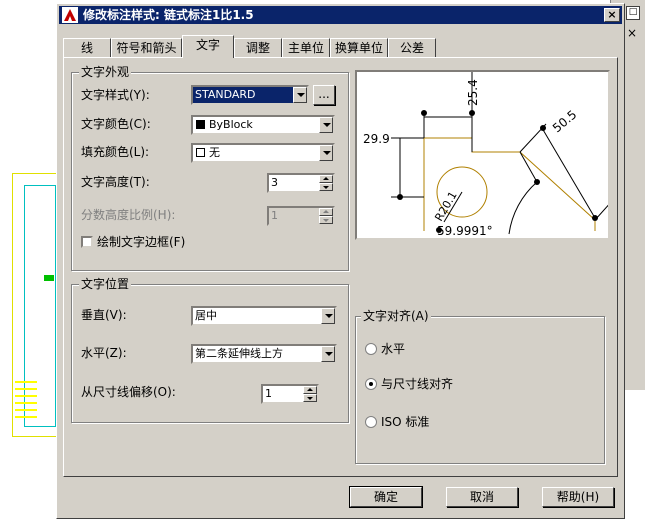 The width and height of the screenshot is (645, 526). What do you see at coordinates (115, 182) in the screenshot?
I see `text-height-label: 文字高度(T):` at bounding box center [115, 182].